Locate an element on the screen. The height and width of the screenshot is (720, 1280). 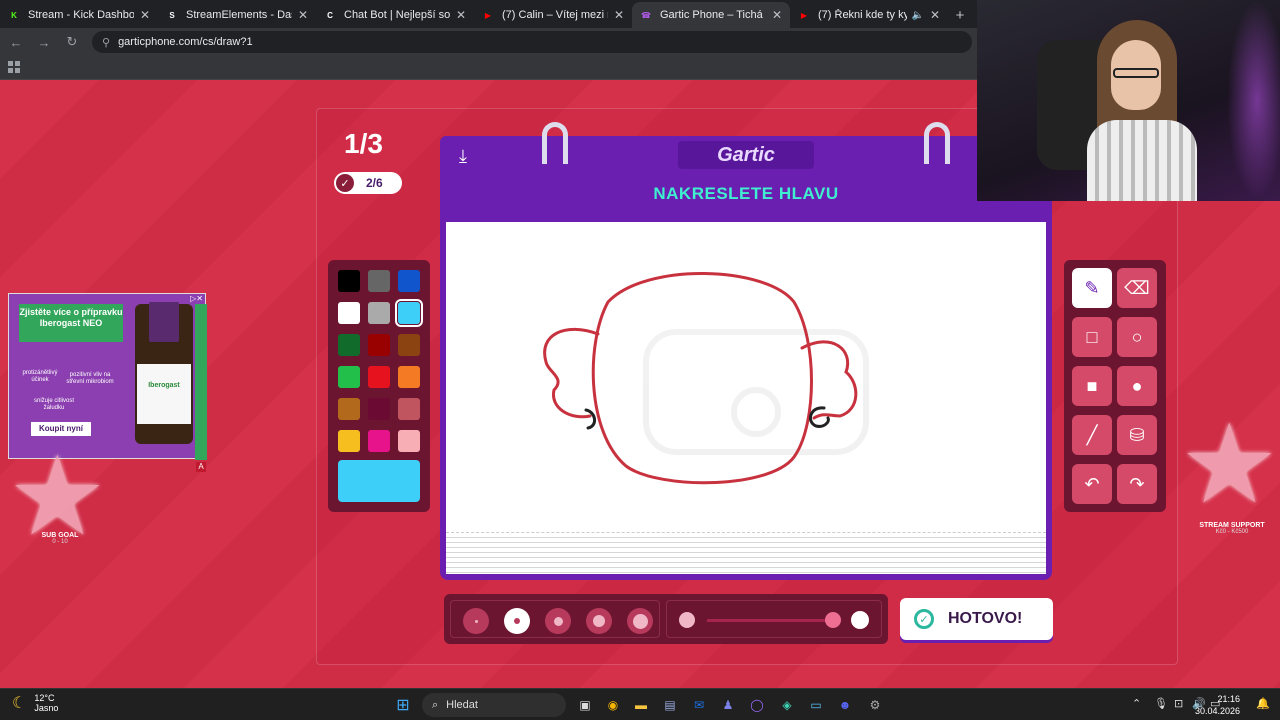
store-icon: ▤ is located at coordinates (670, 705).